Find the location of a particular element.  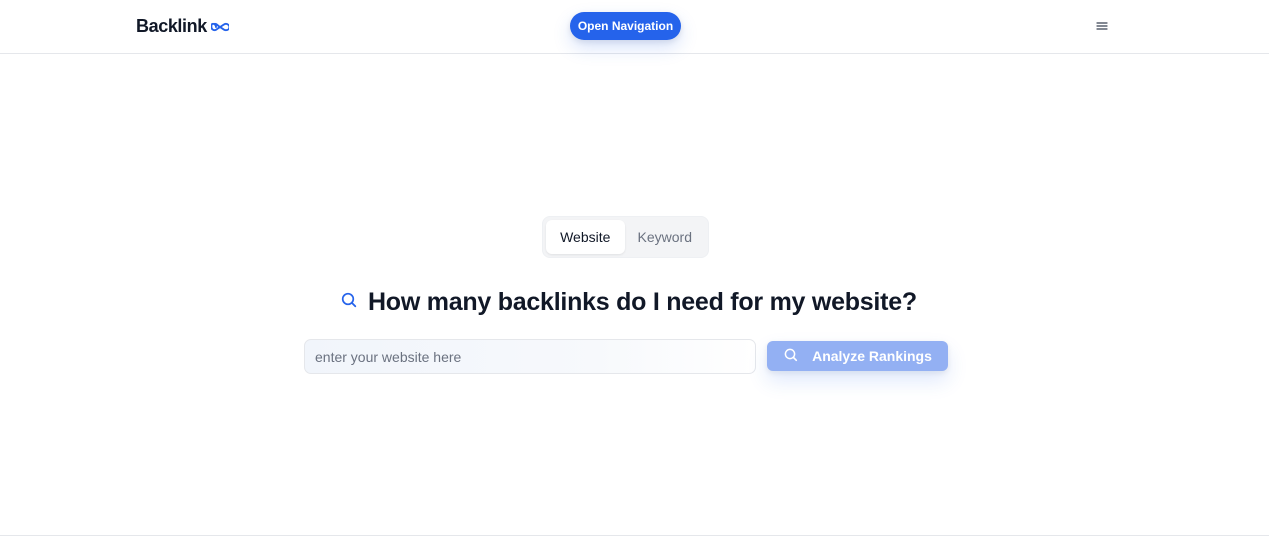

tab-keyword: Keyword is located at coordinates (665, 237).